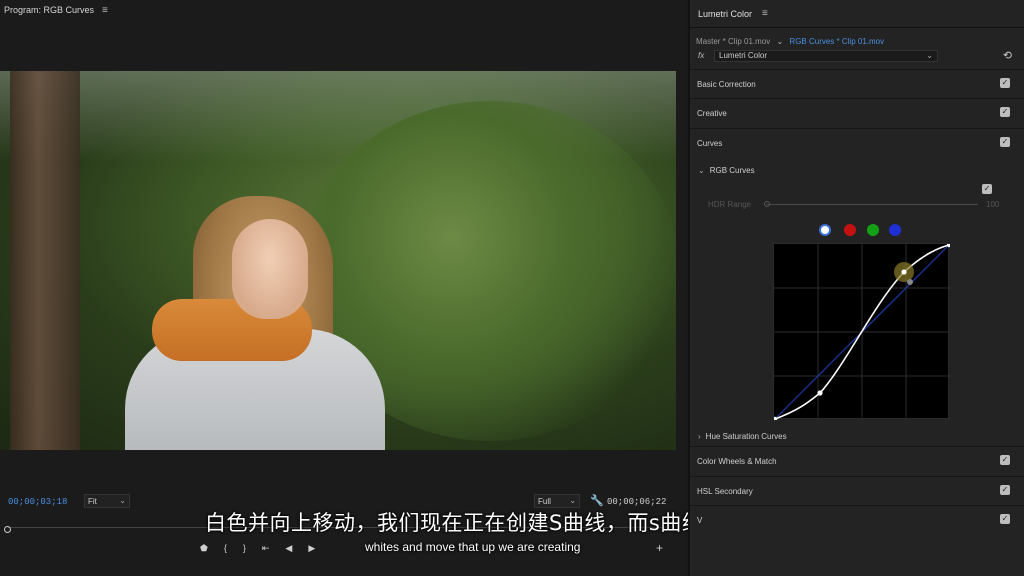 This screenshot has width=1024, height=576. I want to click on hdr-range-value: 100, so click(992, 204).